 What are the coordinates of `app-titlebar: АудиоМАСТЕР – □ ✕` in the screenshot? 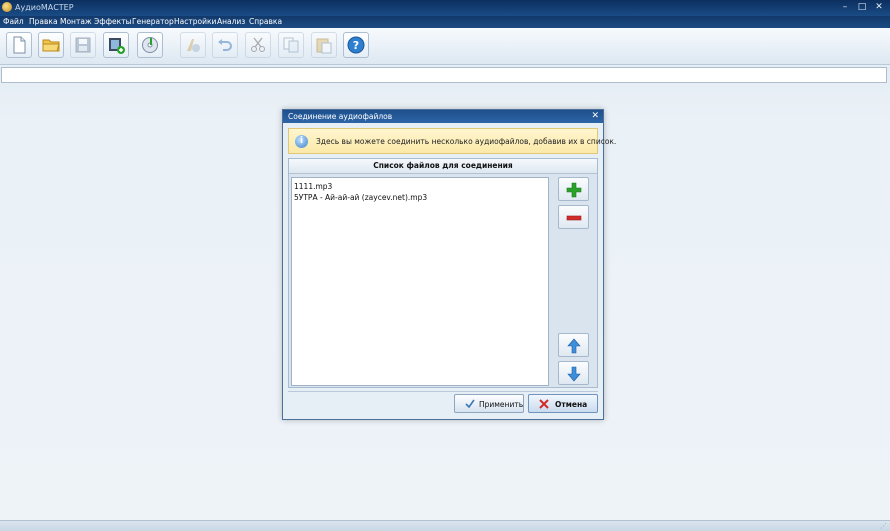 It's located at (445, 8).